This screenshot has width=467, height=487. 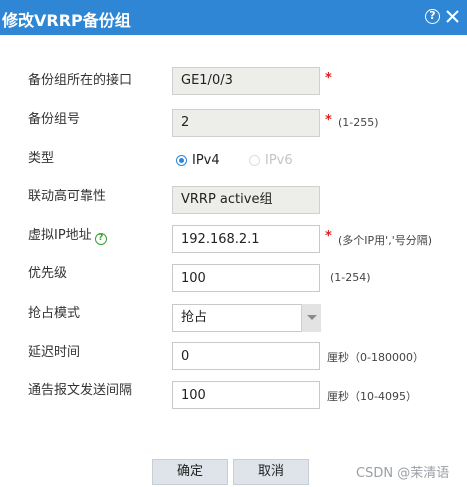 What do you see at coordinates (181, 160) in the screenshot?
I see `radio-ipv4-selected` at bounding box center [181, 160].